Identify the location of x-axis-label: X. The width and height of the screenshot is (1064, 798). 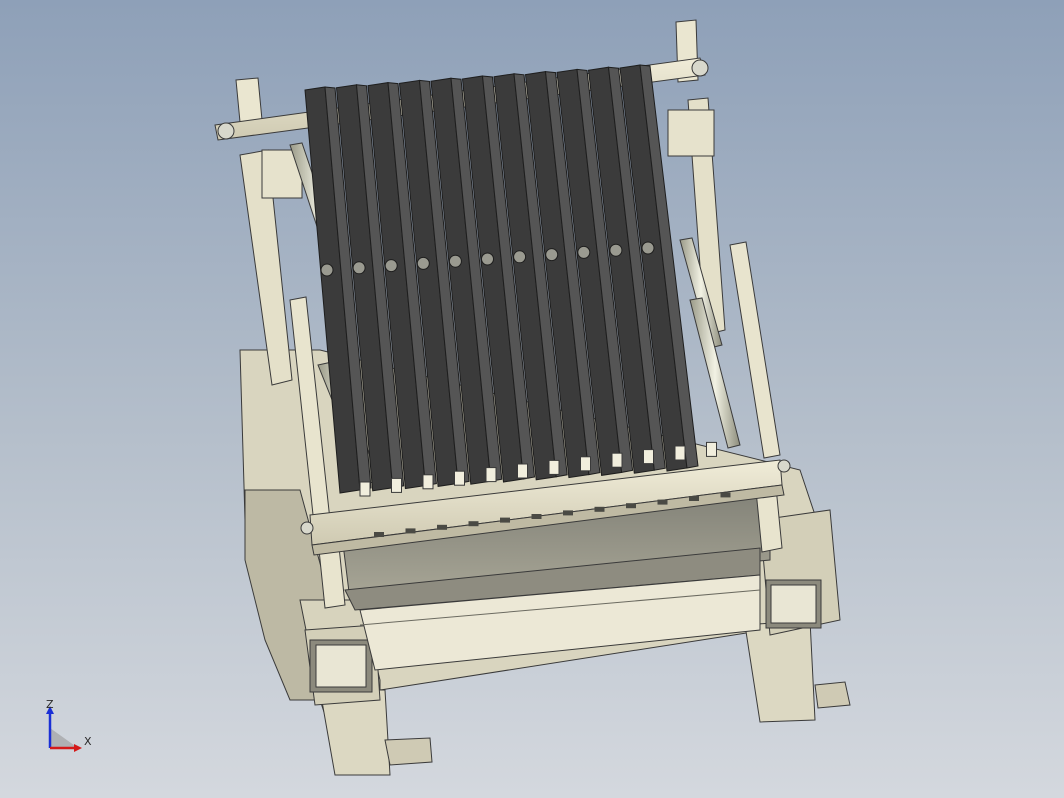
(88, 741).